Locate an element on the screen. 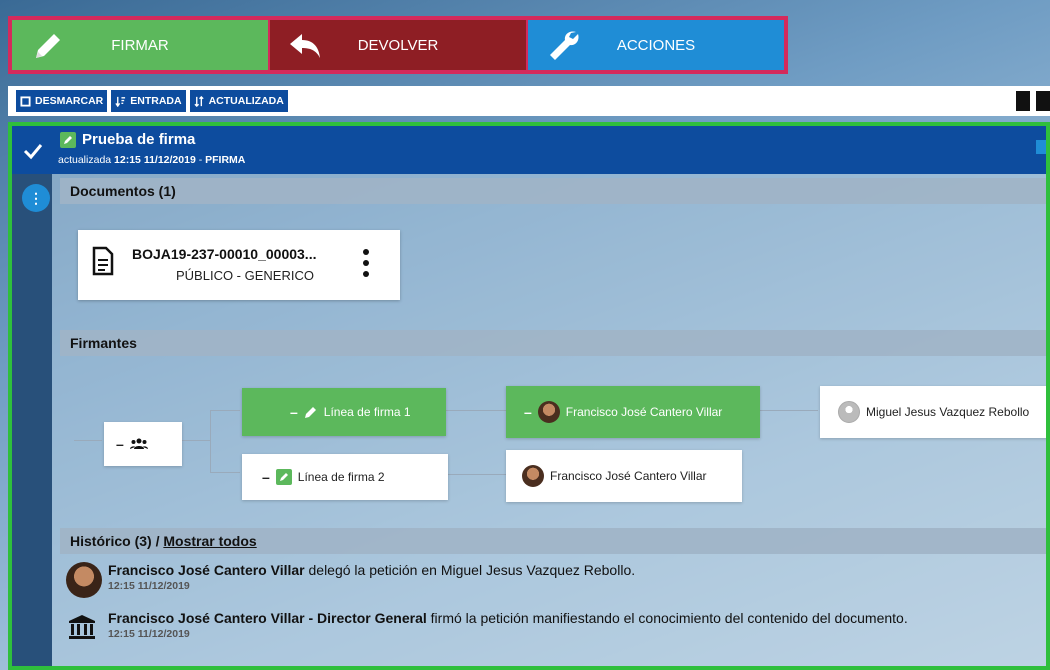 This screenshot has width=1050, height=670. sort-actualizada-button: ACTUALIZADA is located at coordinates (238, 101).